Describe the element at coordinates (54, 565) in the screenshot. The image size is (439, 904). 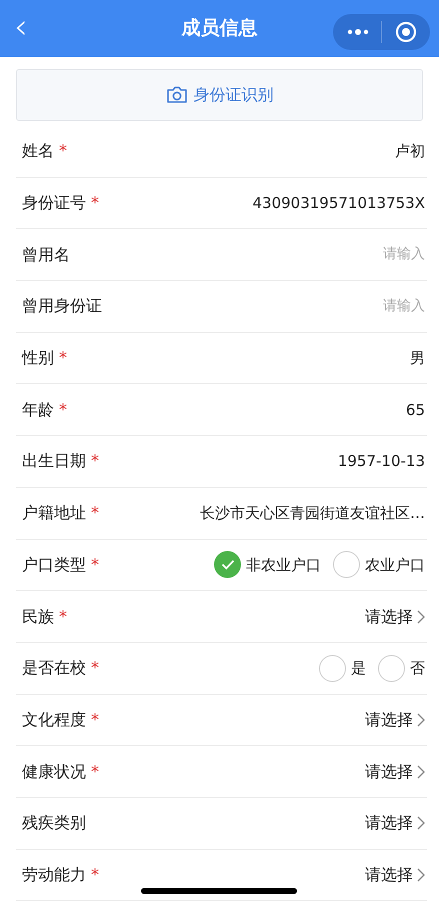
I see `field-label: 户口类型` at that location.